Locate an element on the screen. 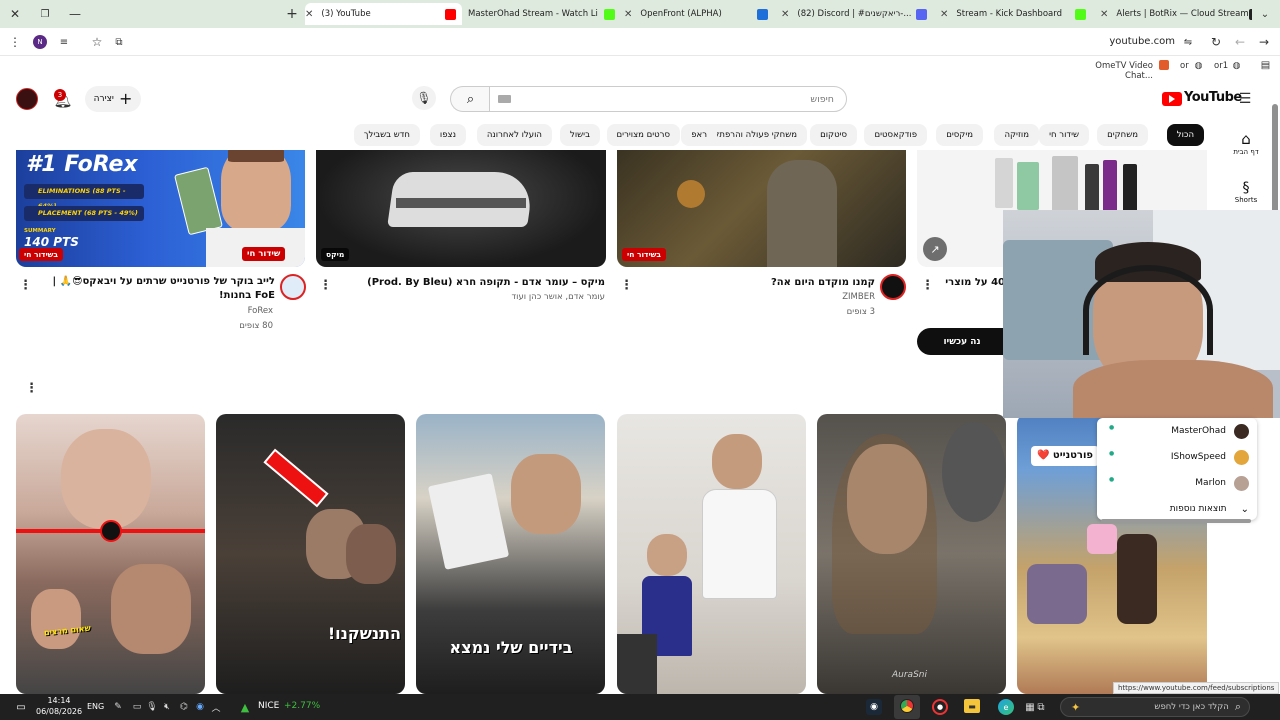  chip-cartoons: סרטים מצוירים is located at coordinates (643, 135).